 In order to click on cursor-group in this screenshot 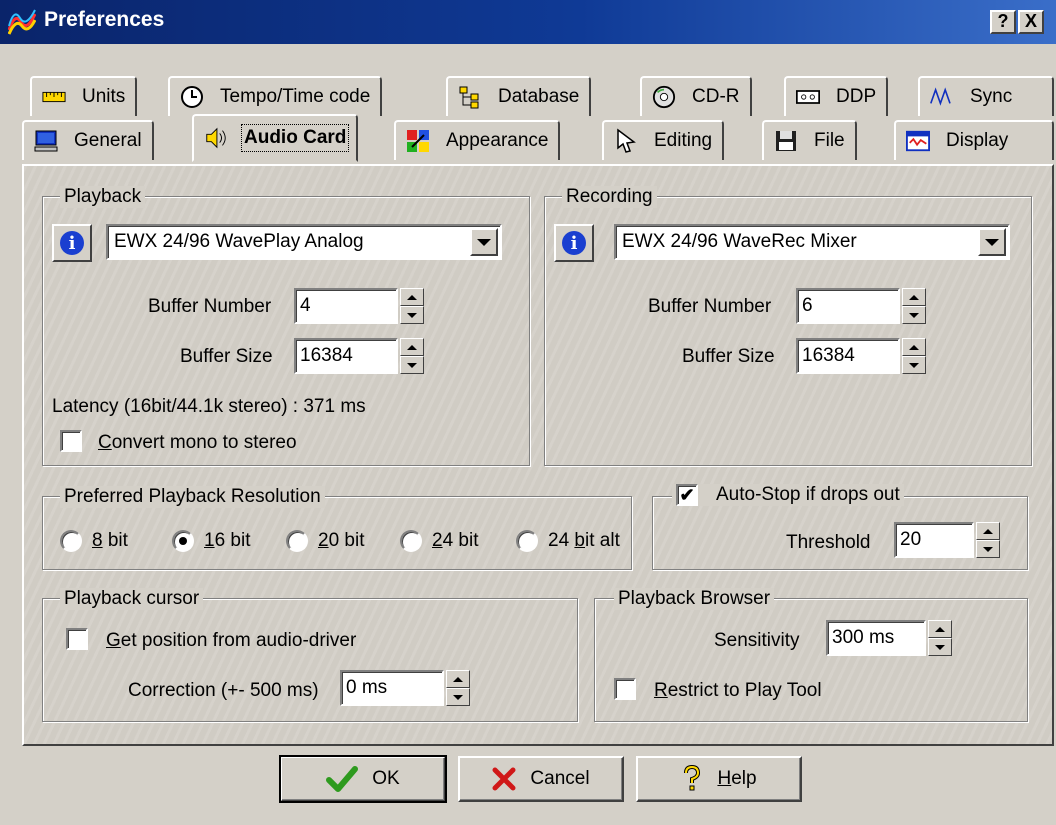, I will do `click(310, 660)`.